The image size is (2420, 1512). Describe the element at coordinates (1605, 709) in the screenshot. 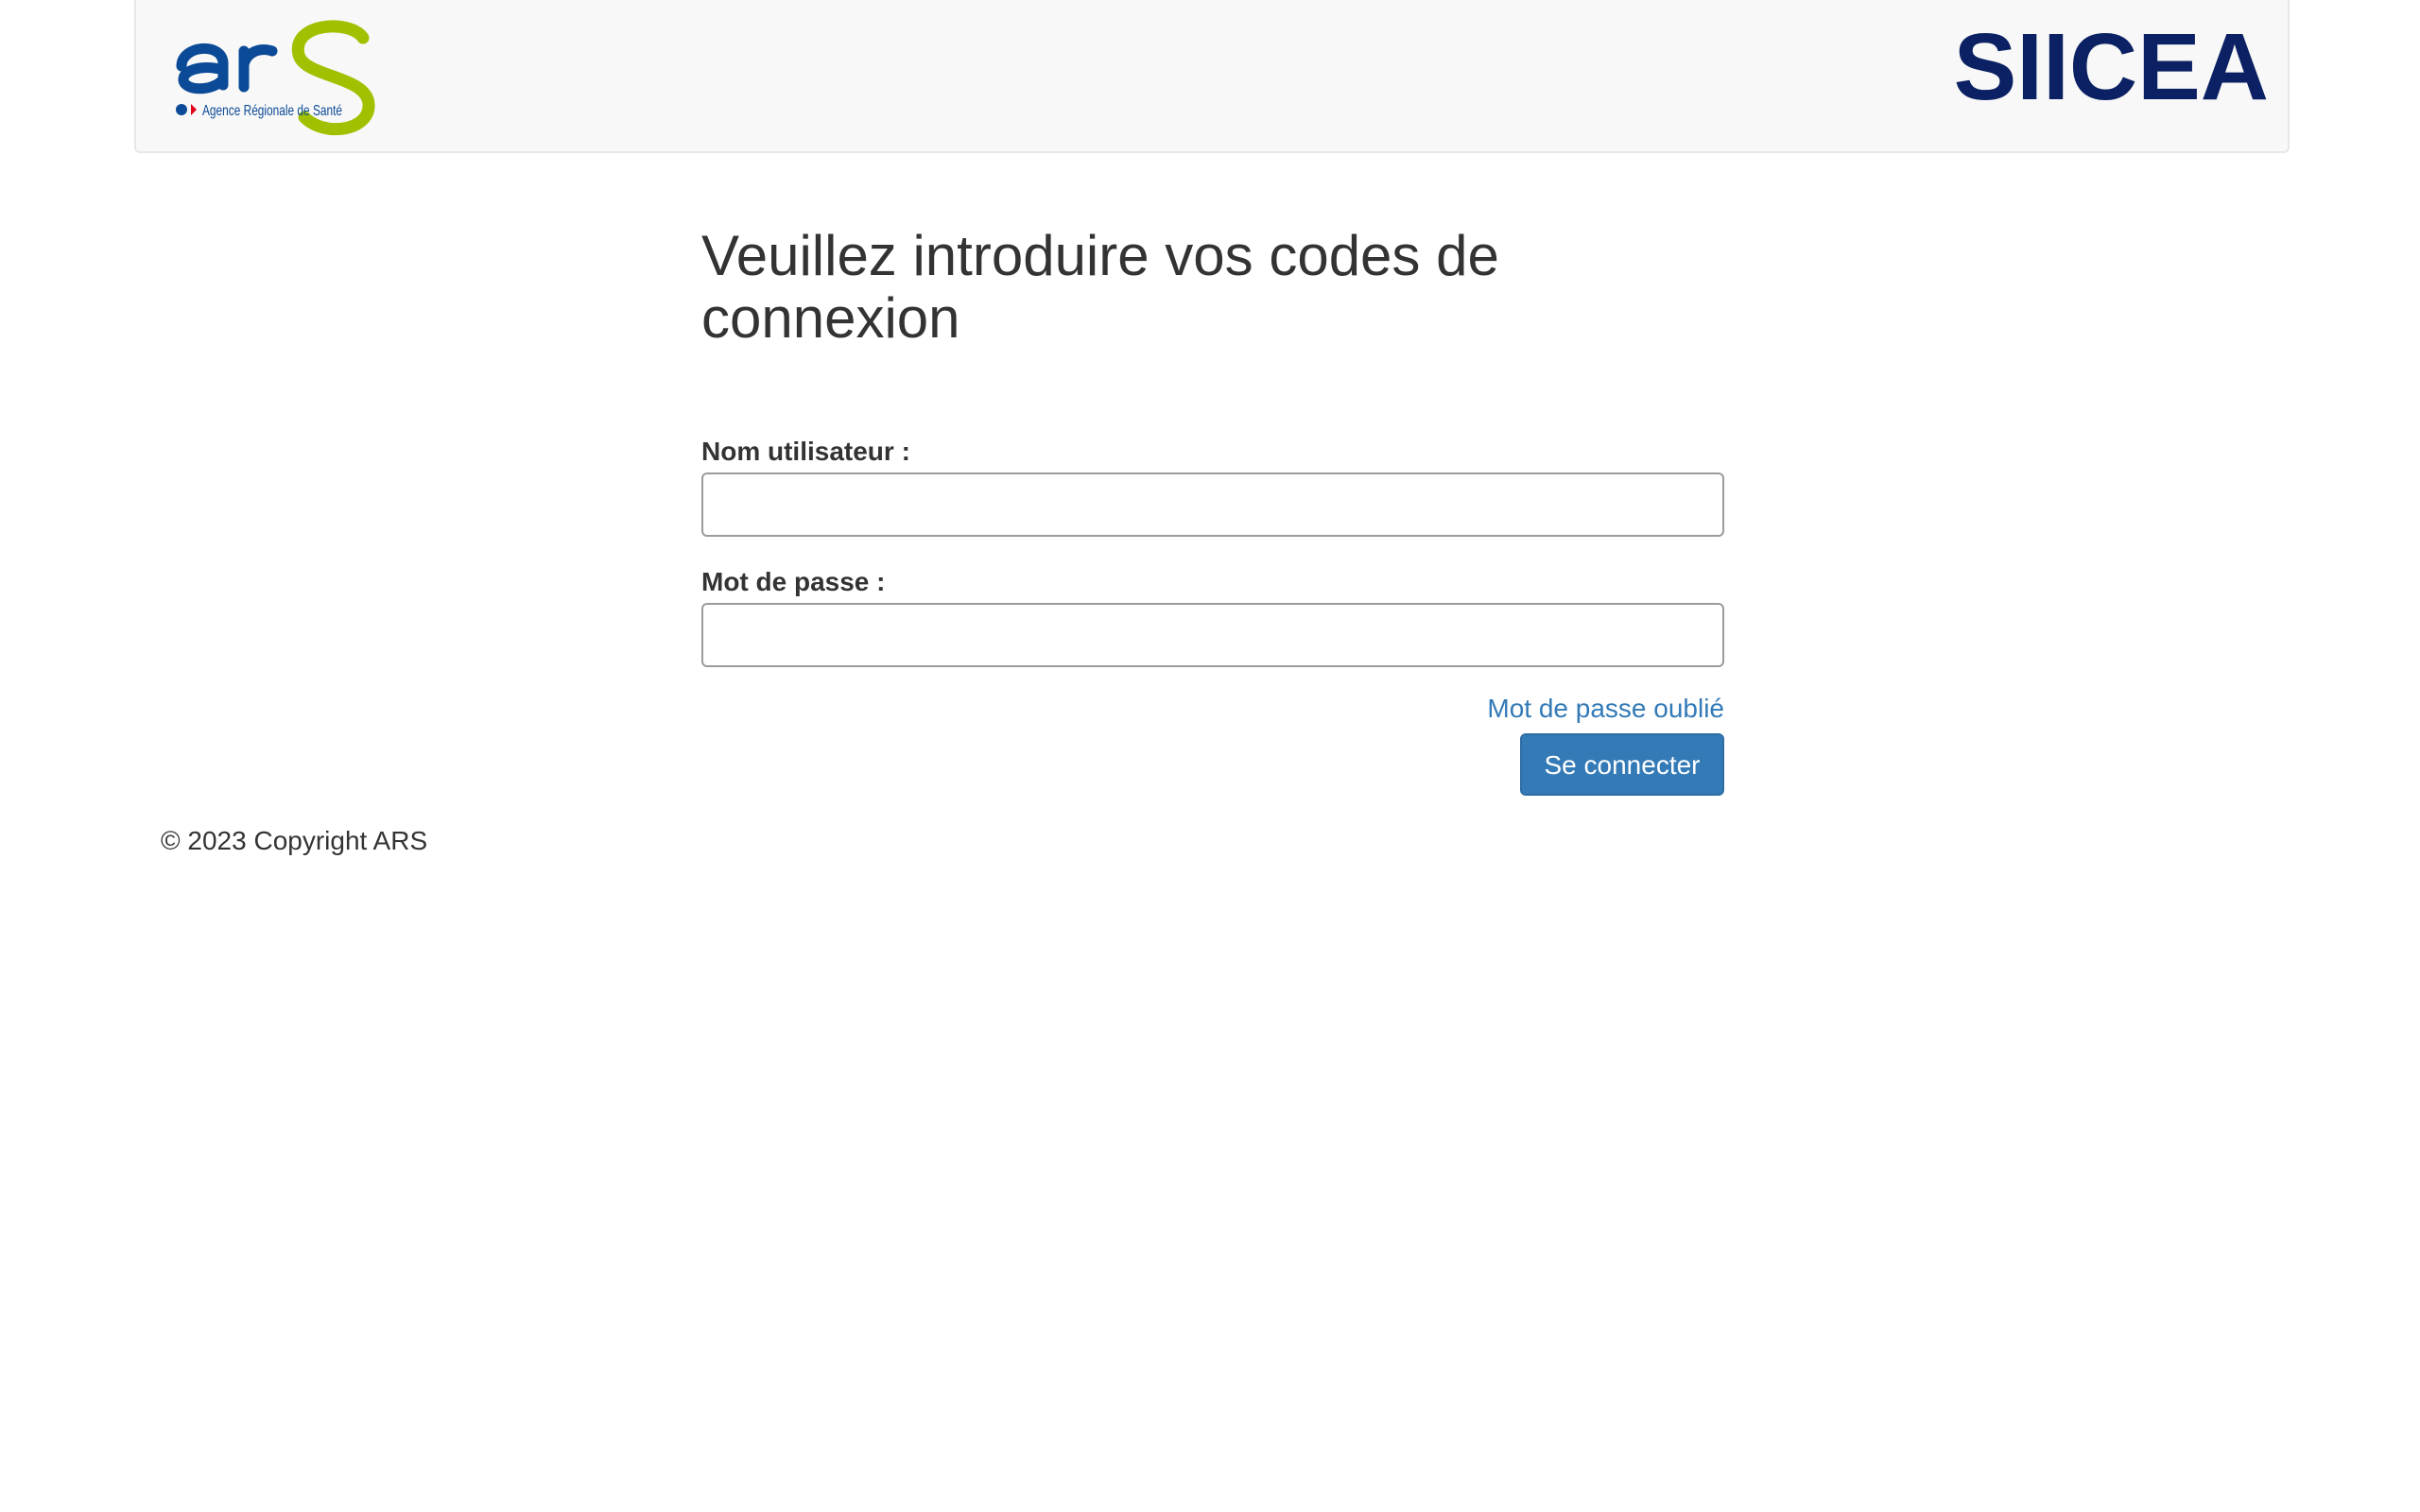

I see `forgot-password-link: Mot de passe oublié` at that location.